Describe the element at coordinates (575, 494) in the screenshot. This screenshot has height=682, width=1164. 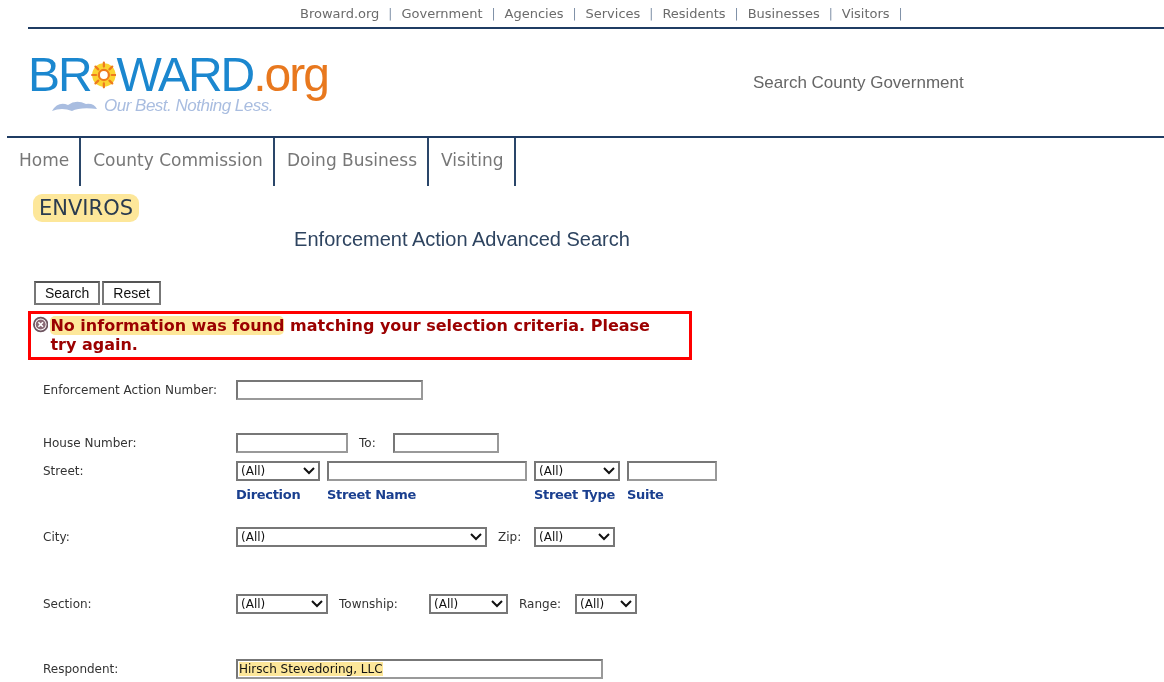
I see `field-caption: Street Type` at that location.